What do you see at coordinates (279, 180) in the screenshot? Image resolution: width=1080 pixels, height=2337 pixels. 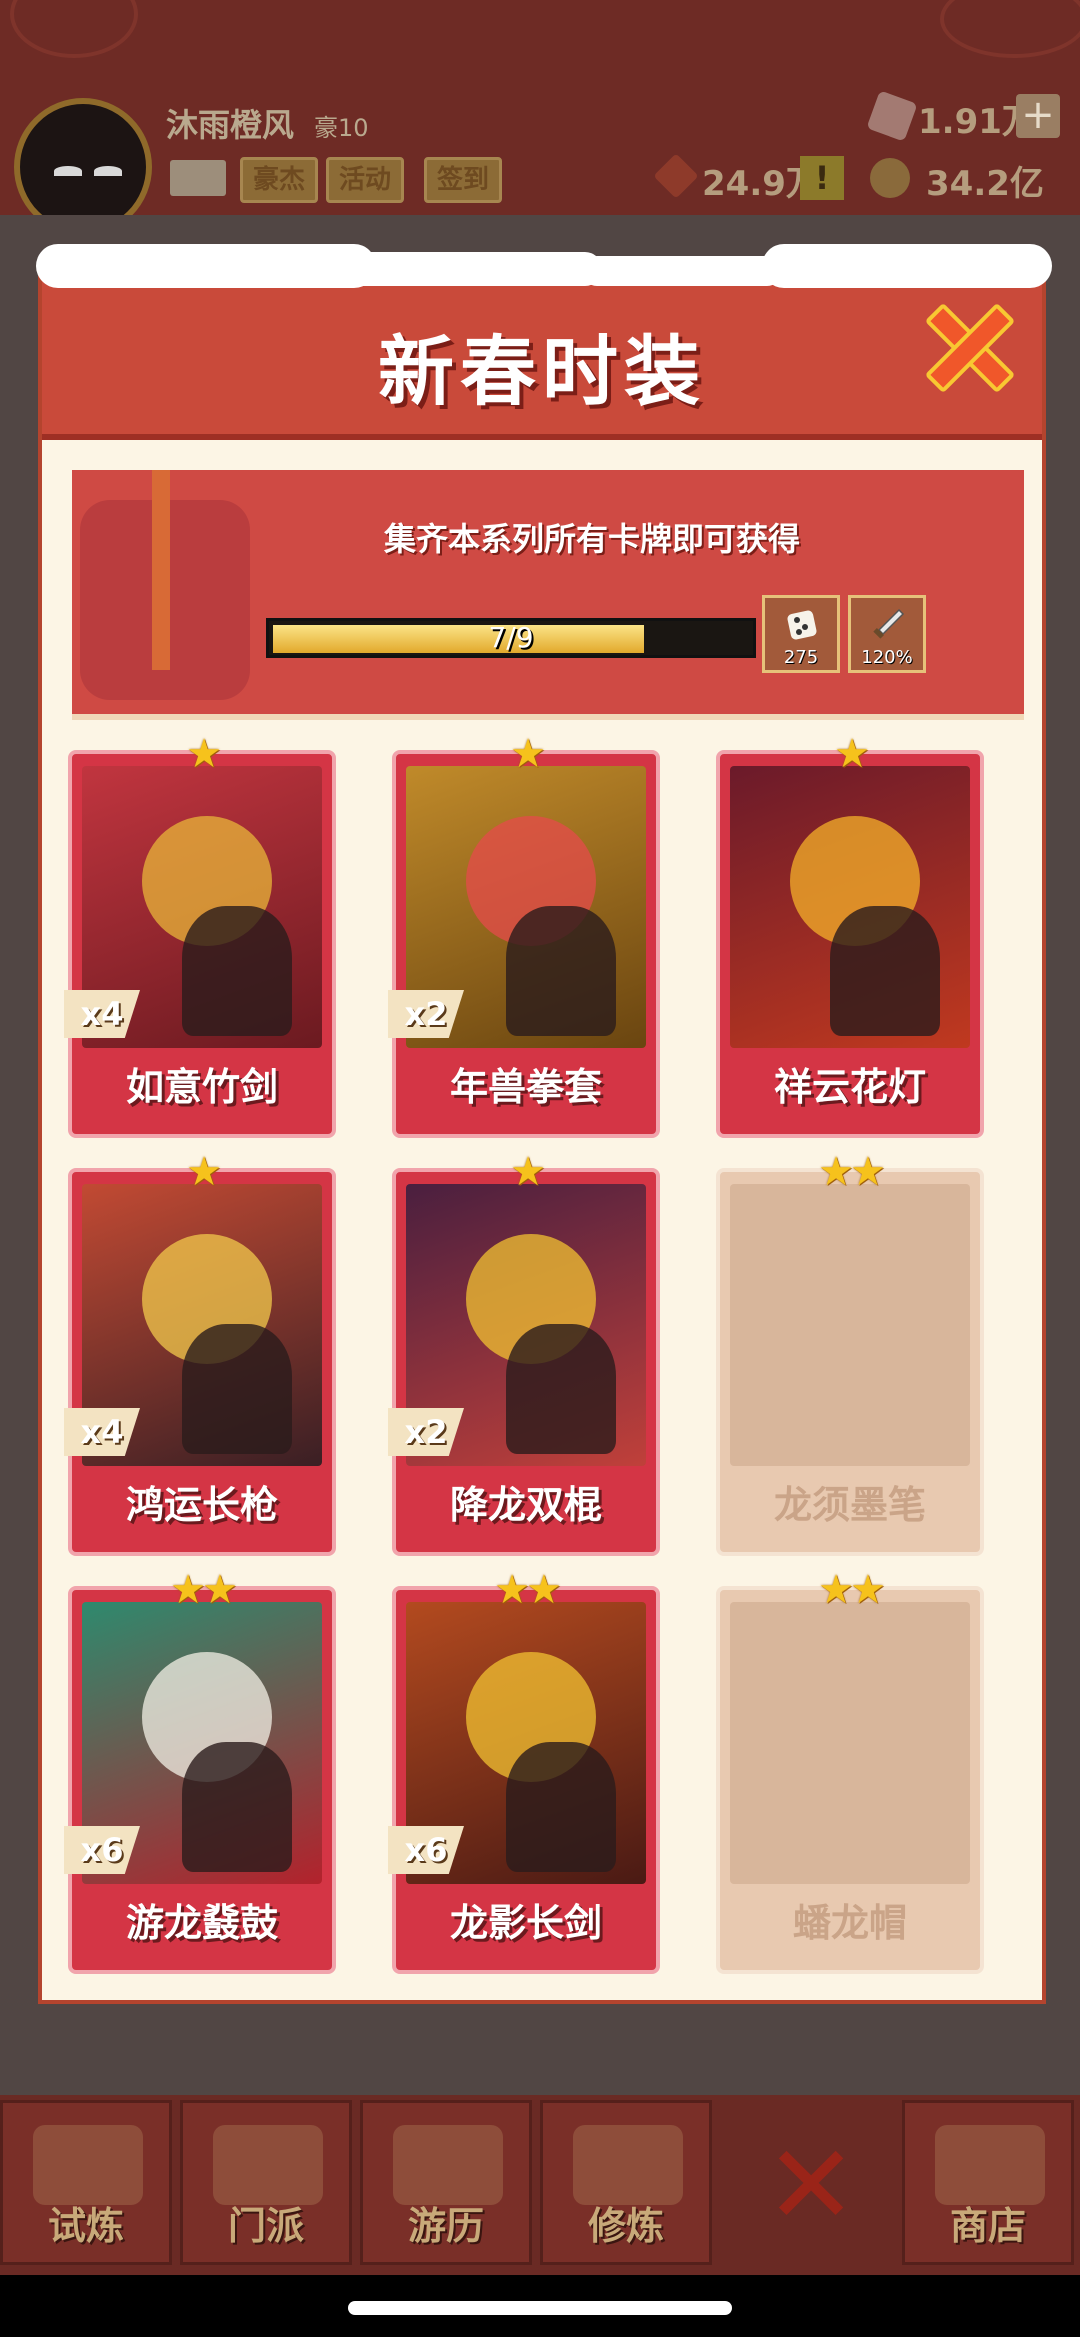 I see `heroes-button: 豪杰` at bounding box center [279, 180].